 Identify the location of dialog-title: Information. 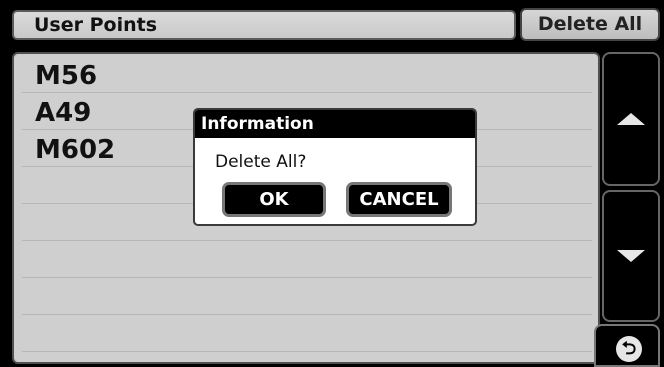
(335, 124).